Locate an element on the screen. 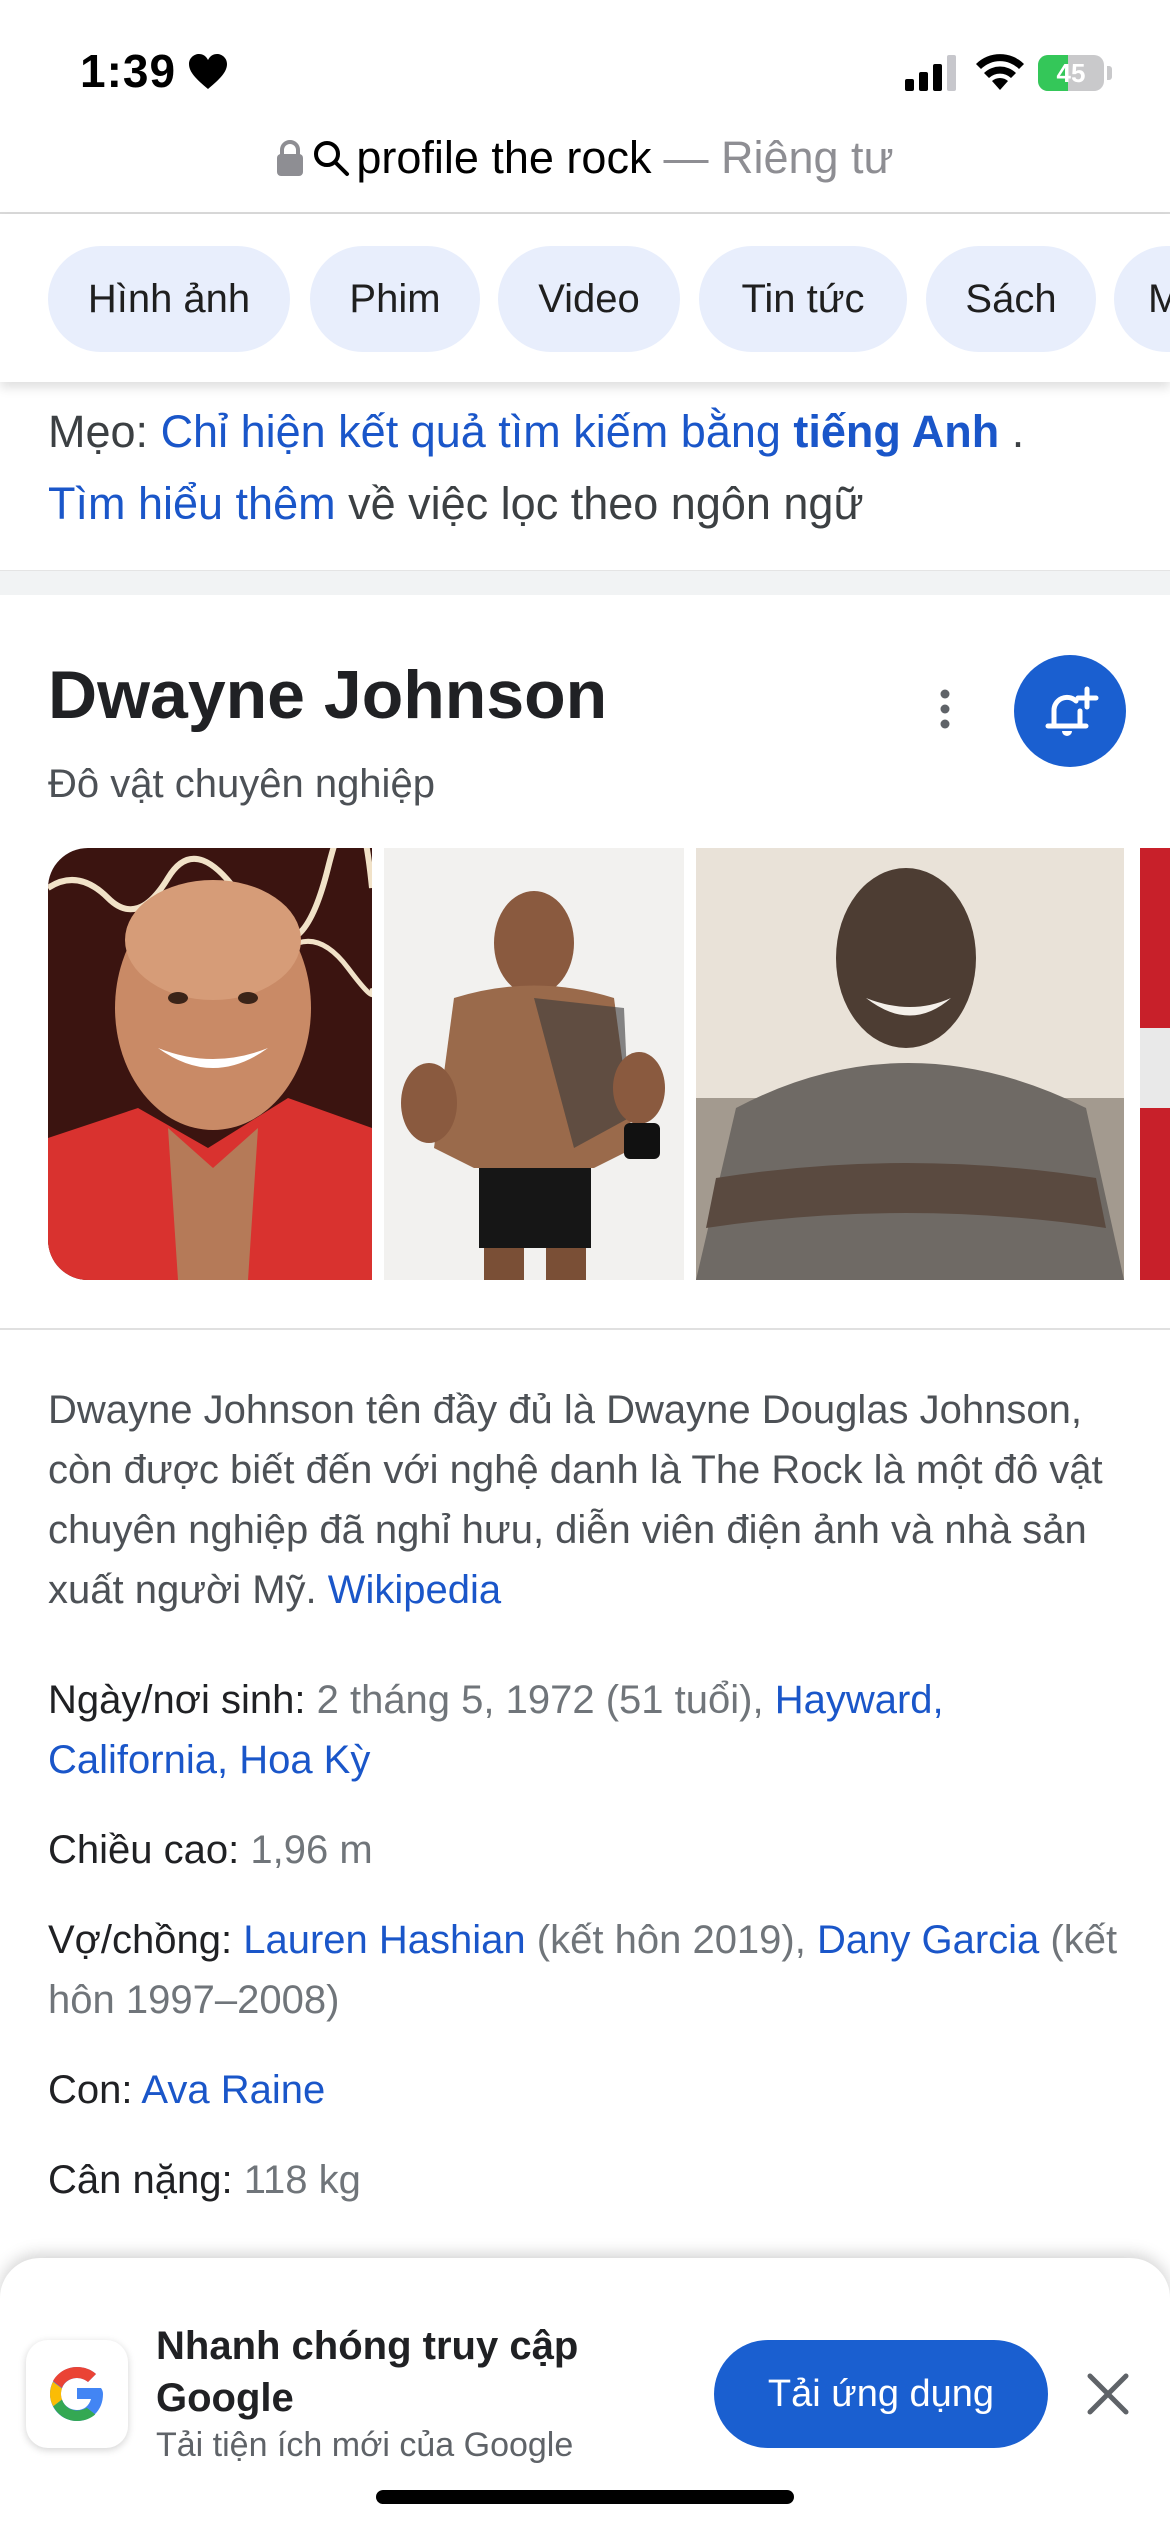 The image size is (1170, 2532). google-logo is located at coordinates (77, 2394).